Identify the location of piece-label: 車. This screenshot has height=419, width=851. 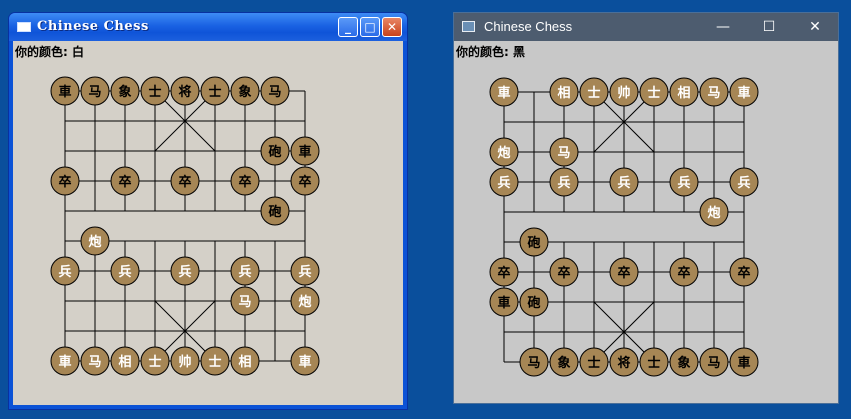
(64, 362).